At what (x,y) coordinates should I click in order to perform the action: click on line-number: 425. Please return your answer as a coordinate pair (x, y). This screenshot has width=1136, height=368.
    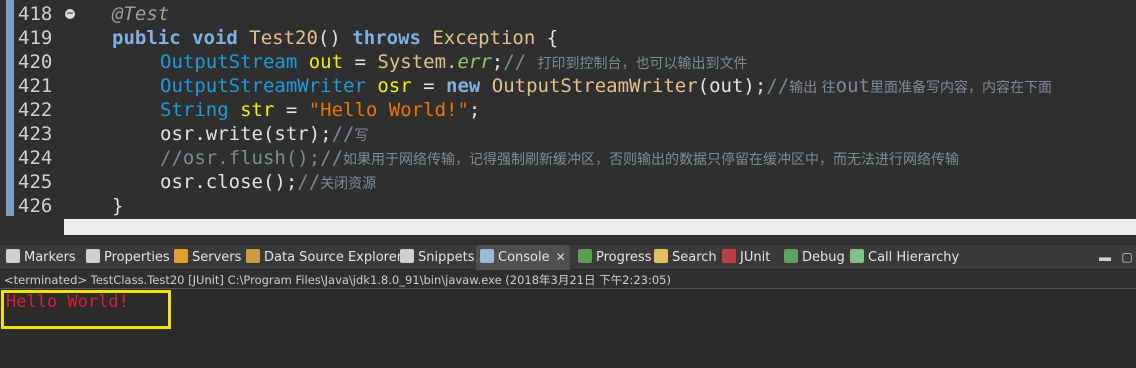
    Looking at the image, I should click on (35, 182).